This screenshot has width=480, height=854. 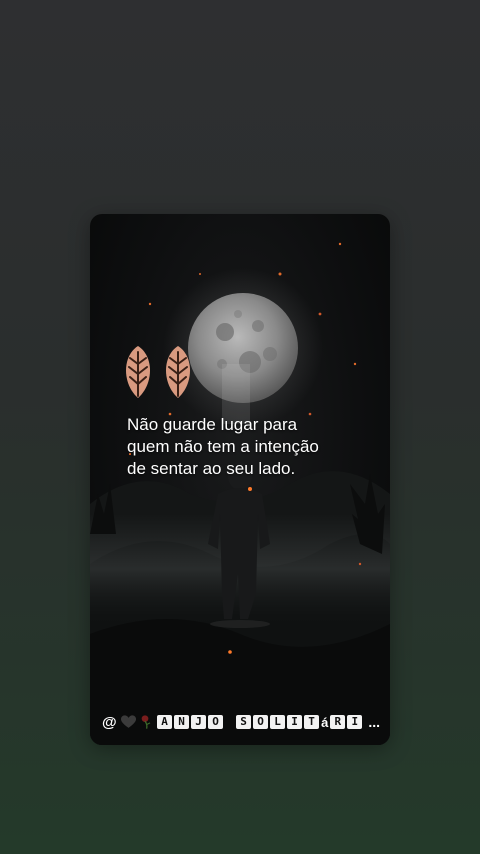 What do you see at coordinates (211, 468) in the screenshot?
I see `quote-line-3: de sentar ao seu lado.` at bounding box center [211, 468].